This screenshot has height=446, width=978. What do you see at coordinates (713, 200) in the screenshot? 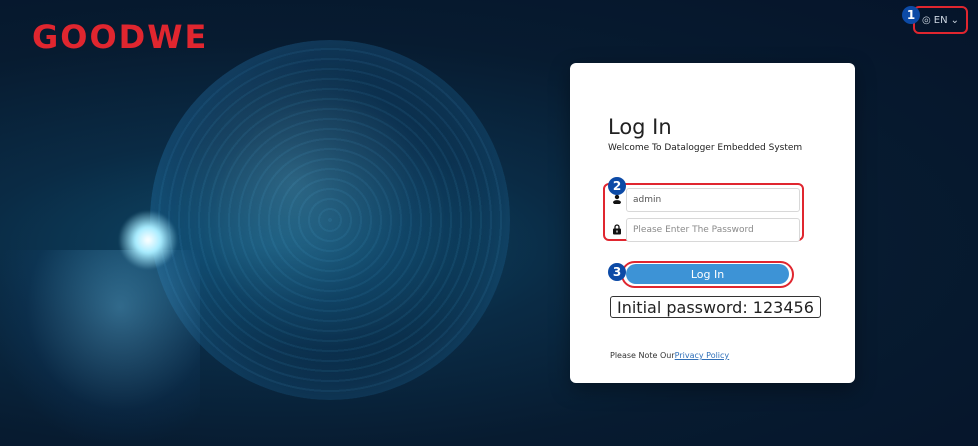
I see `username-input: admin` at bounding box center [713, 200].